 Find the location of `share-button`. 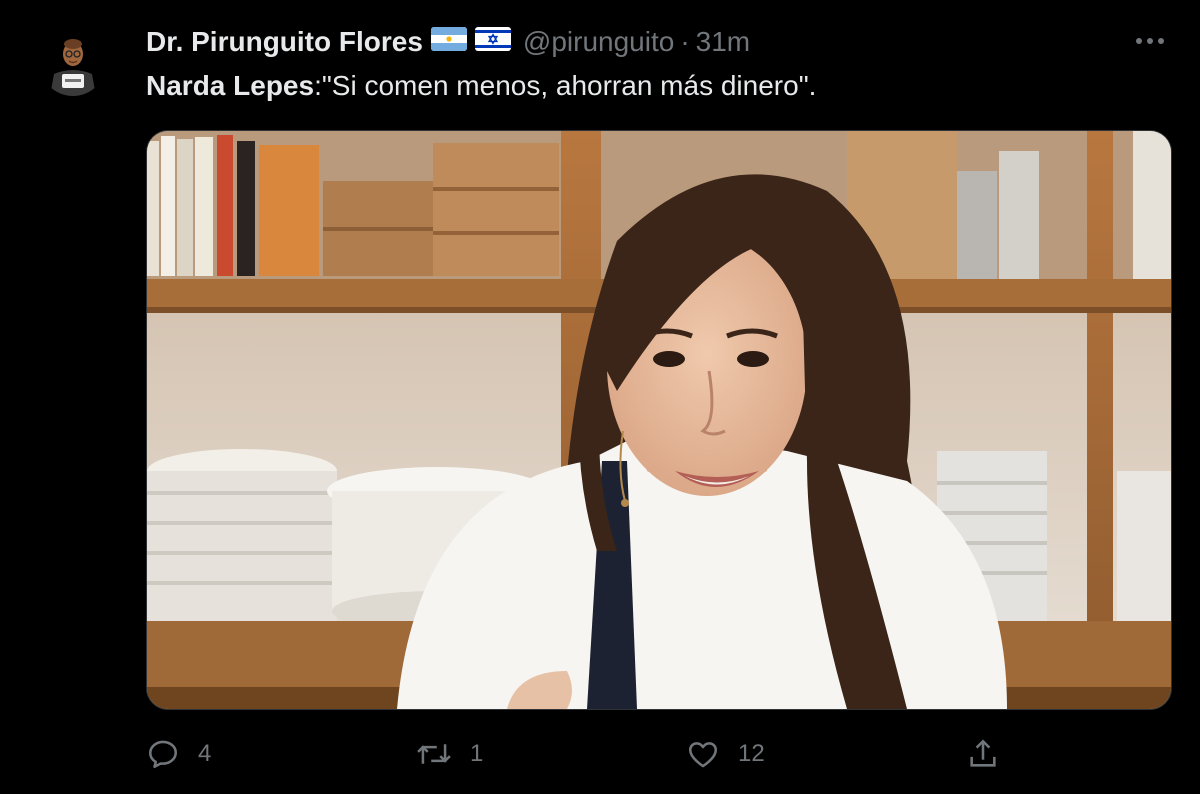

share-button is located at coordinates (983, 754).